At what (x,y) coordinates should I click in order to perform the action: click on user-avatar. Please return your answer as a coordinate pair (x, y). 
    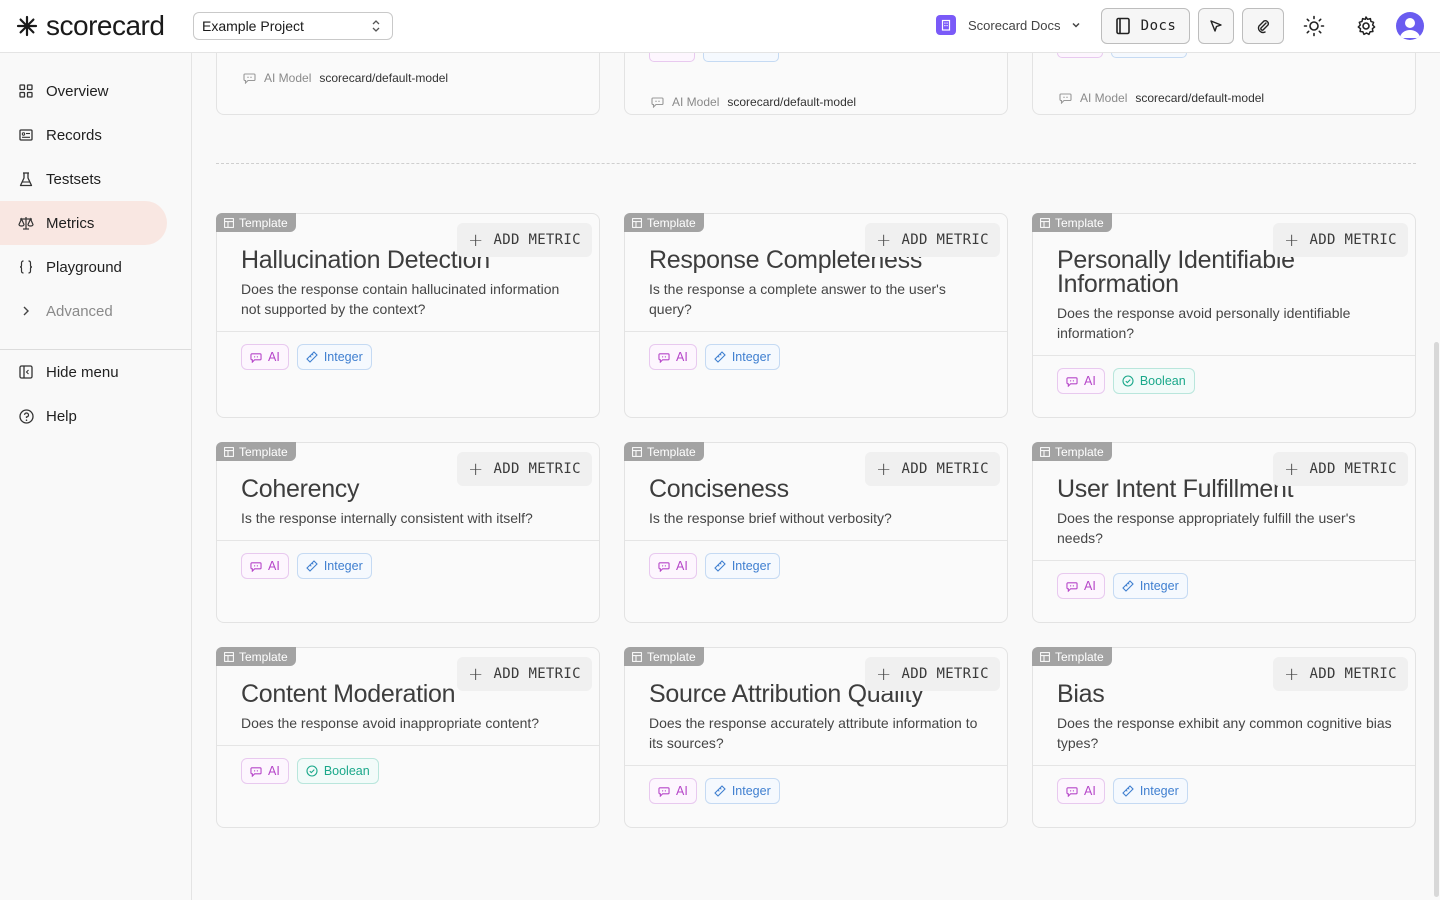
    Looking at the image, I should click on (1410, 26).